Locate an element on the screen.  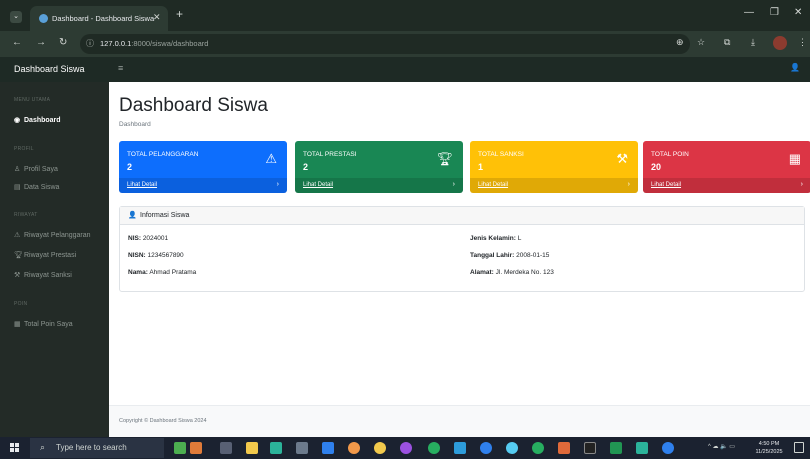
minimize-icon: — is located at coordinates (749, 12).